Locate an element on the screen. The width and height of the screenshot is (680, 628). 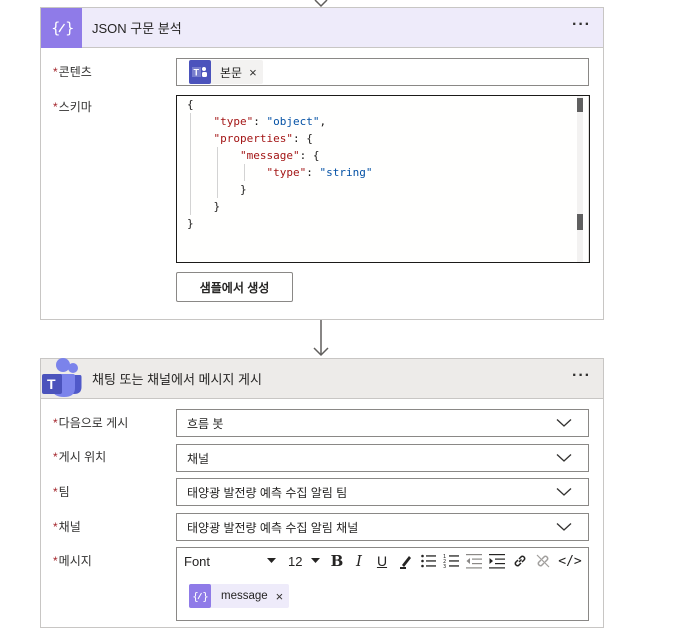
code-line: { is located at coordinates (190, 104).